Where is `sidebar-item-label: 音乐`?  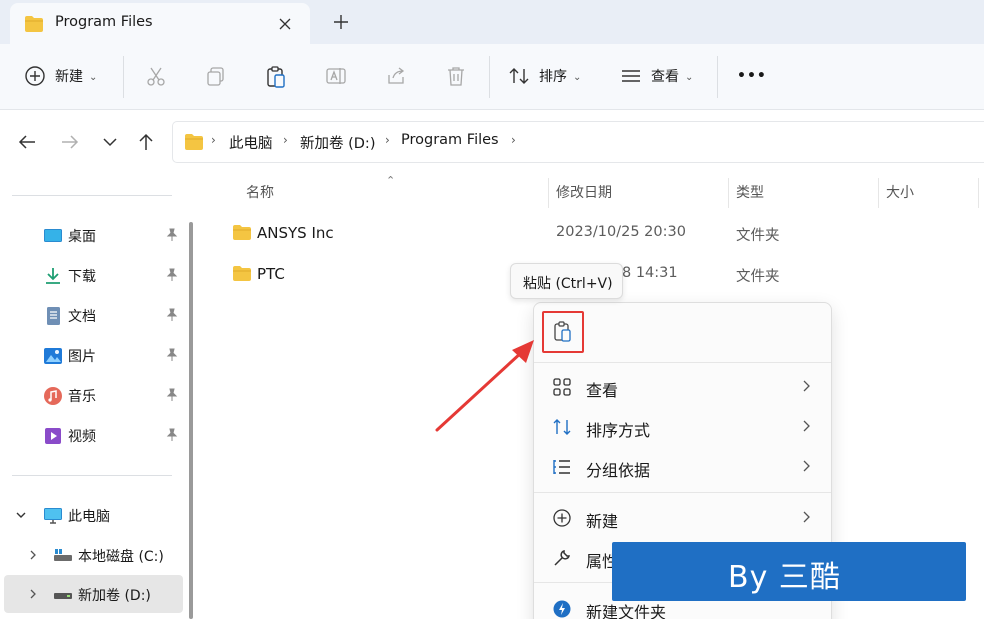 sidebar-item-label: 音乐 is located at coordinates (82, 397).